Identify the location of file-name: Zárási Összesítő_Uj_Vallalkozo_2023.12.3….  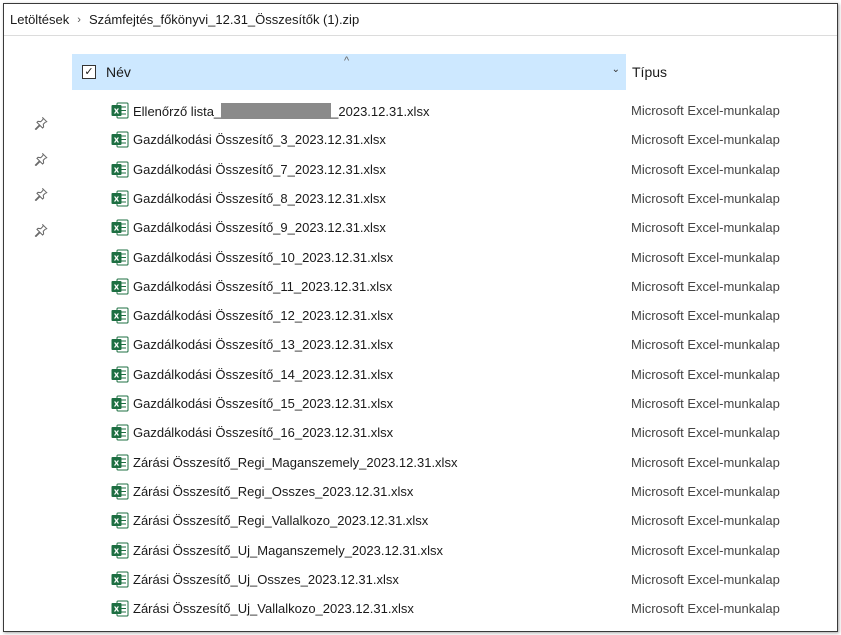
(273, 608).